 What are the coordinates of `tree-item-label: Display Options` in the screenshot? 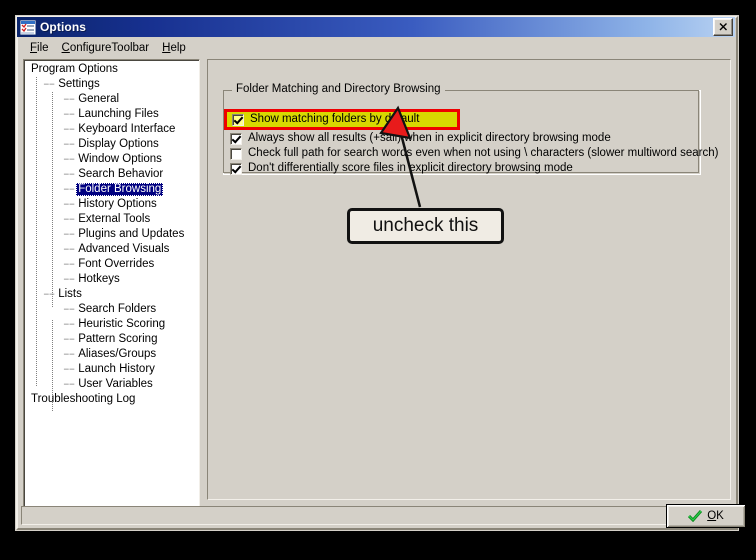 It's located at (118, 144).